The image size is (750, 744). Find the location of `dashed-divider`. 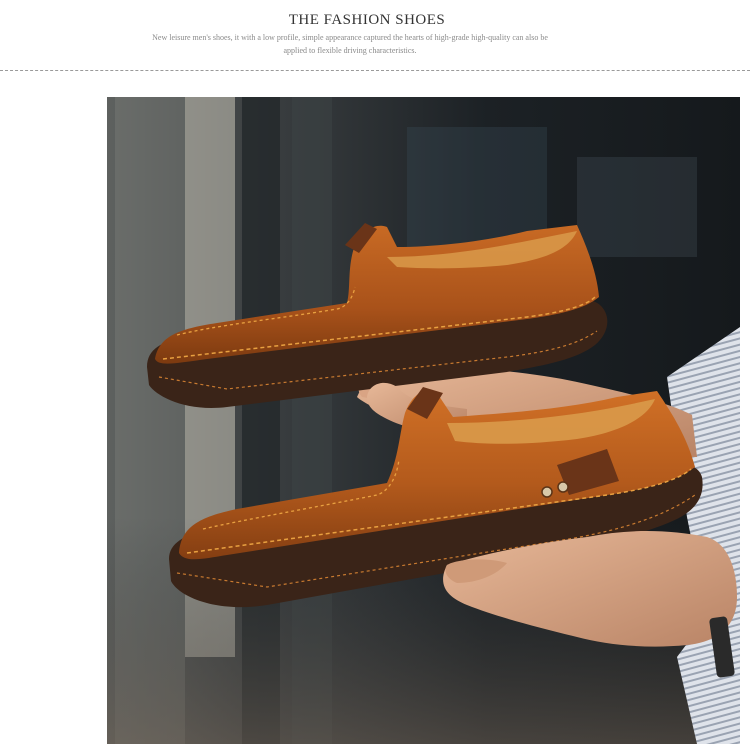

dashed-divider is located at coordinates (375, 70).